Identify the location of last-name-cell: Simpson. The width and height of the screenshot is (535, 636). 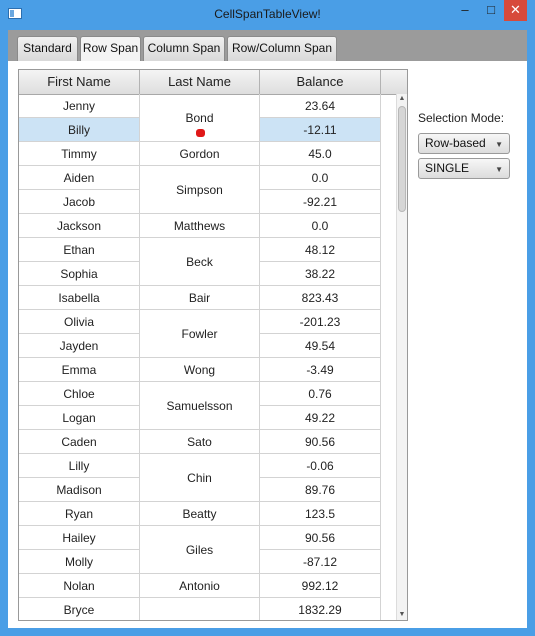
(200, 190).